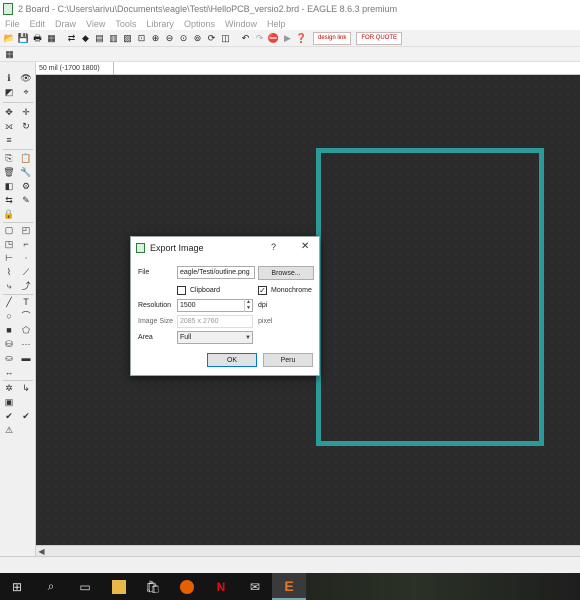 This screenshot has width=580, height=600. I want to click on zoom-out-icon: ⊖, so click(169, 38).